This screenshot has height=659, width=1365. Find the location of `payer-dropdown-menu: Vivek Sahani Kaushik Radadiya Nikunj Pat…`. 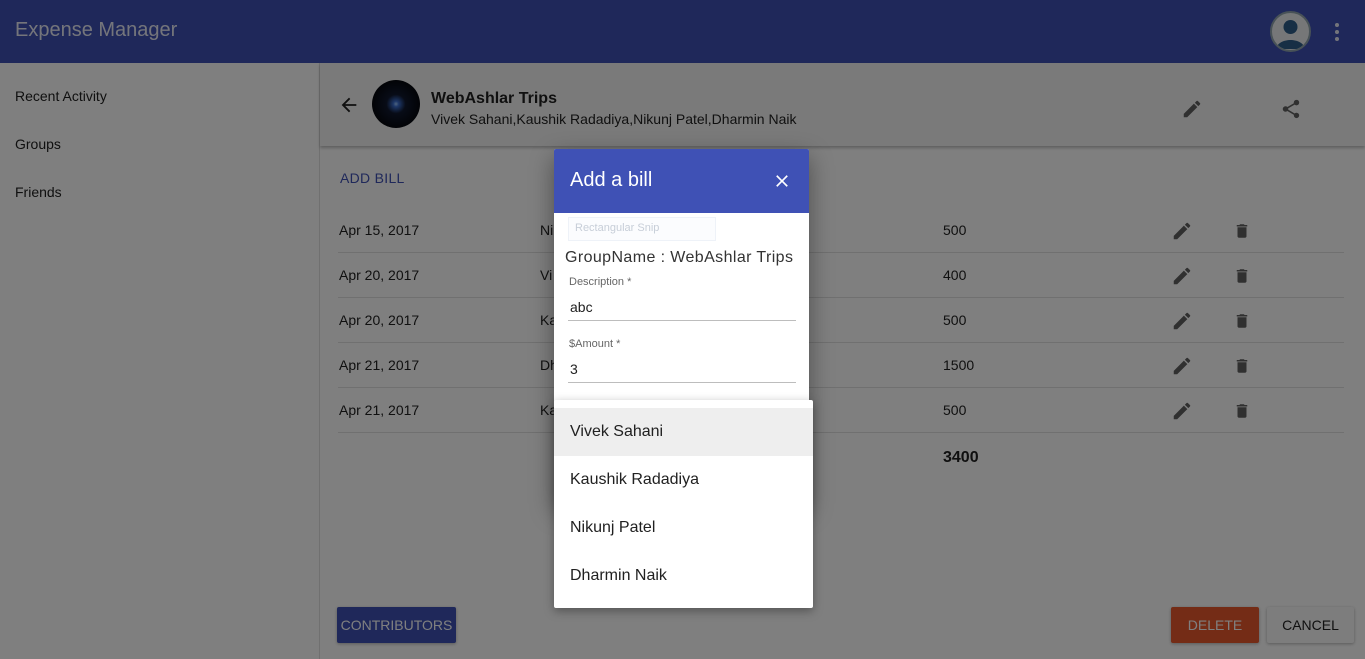

payer-dropdown-menu: Vivek Sahani Kaushik Radadiya Nikunj Pat… is located at coordinates (683, 504).